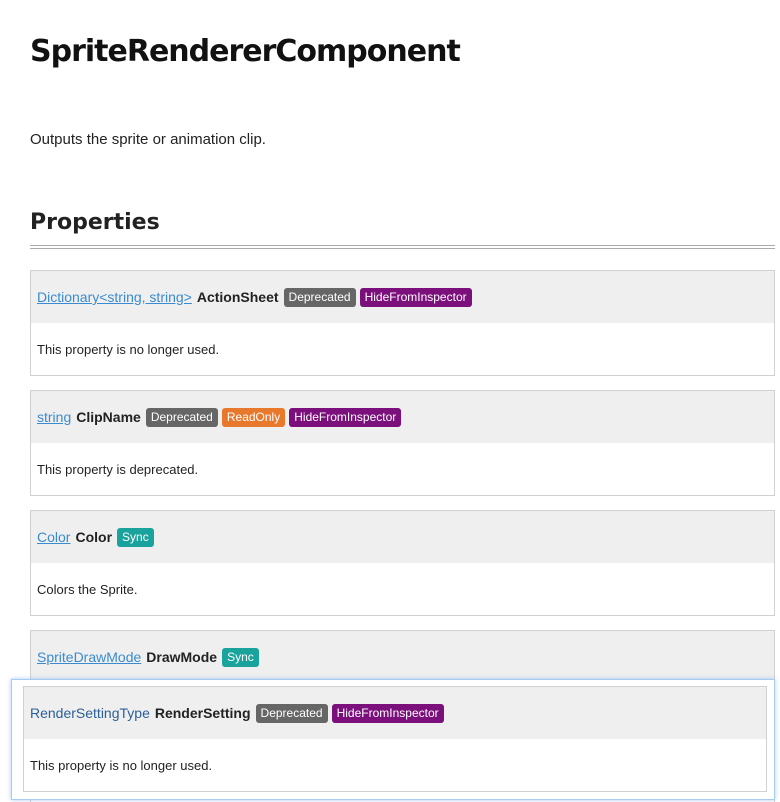 This screenshot has width=780, height=802. What do you see at coordinates (402, 469) in the screenshot?
I see `property-description: This property is deprecated.` at bounding box center [402, 469].